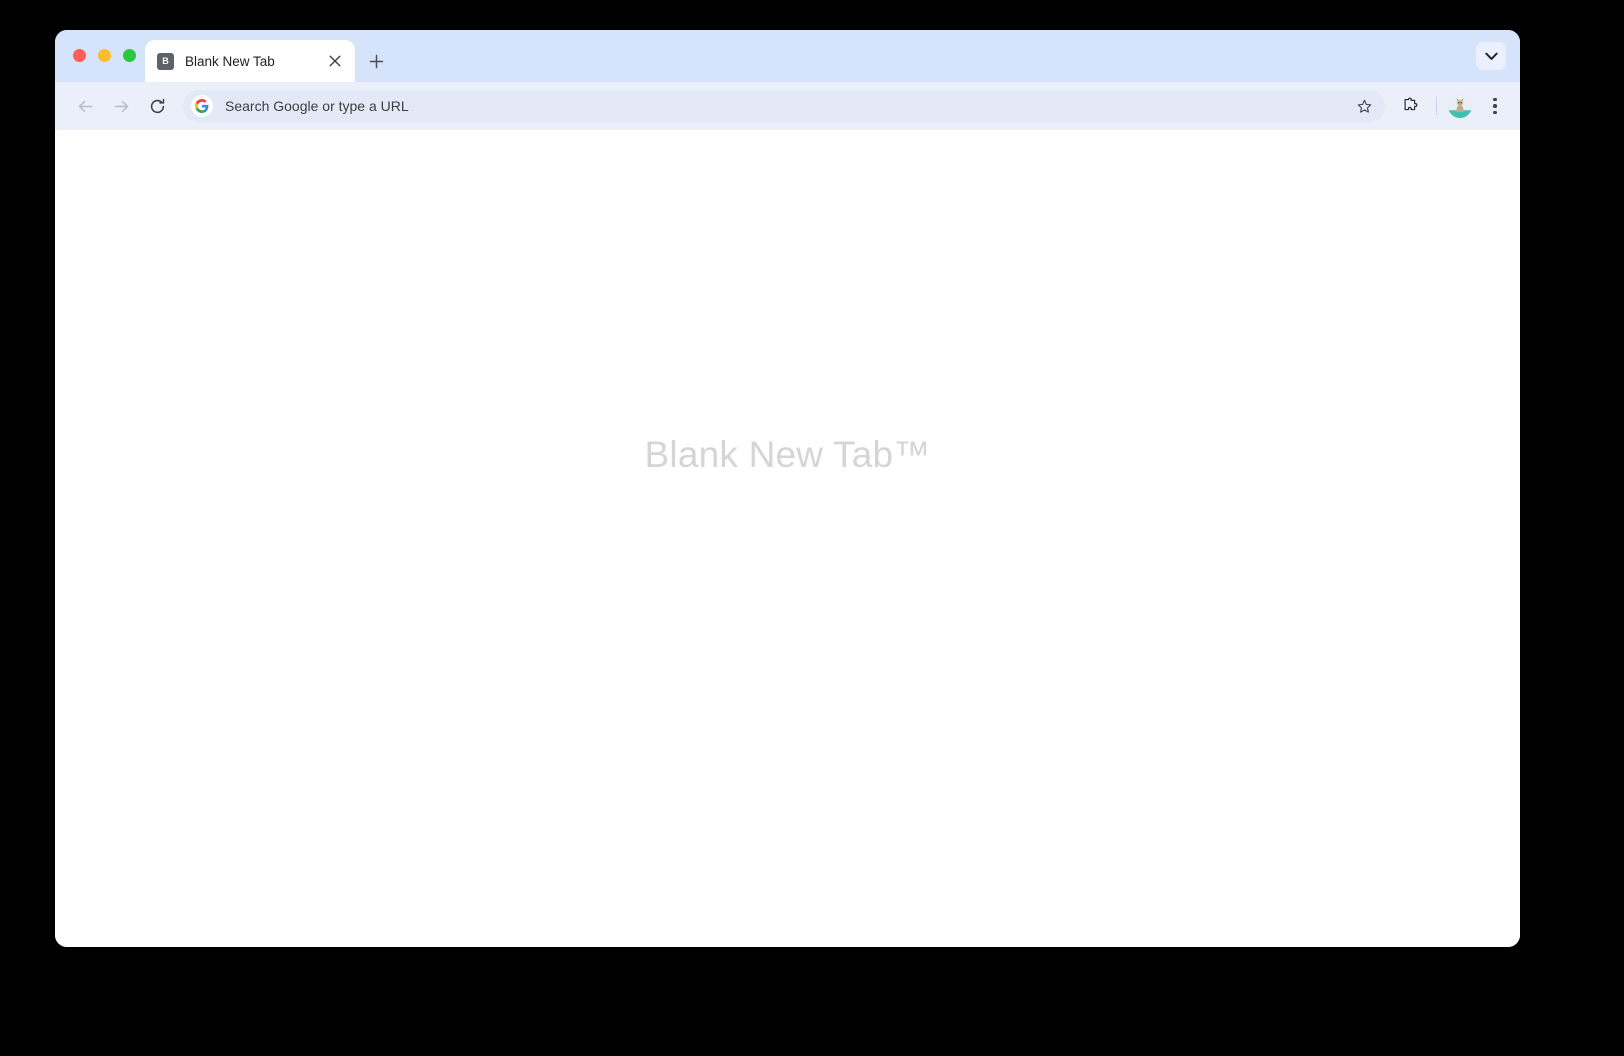 This screenshot has height=1056, width=1624. Describe the element at coordinates (787, 56) in the screenshot. I see `tab-strip: B Blank New Tab` at that location.